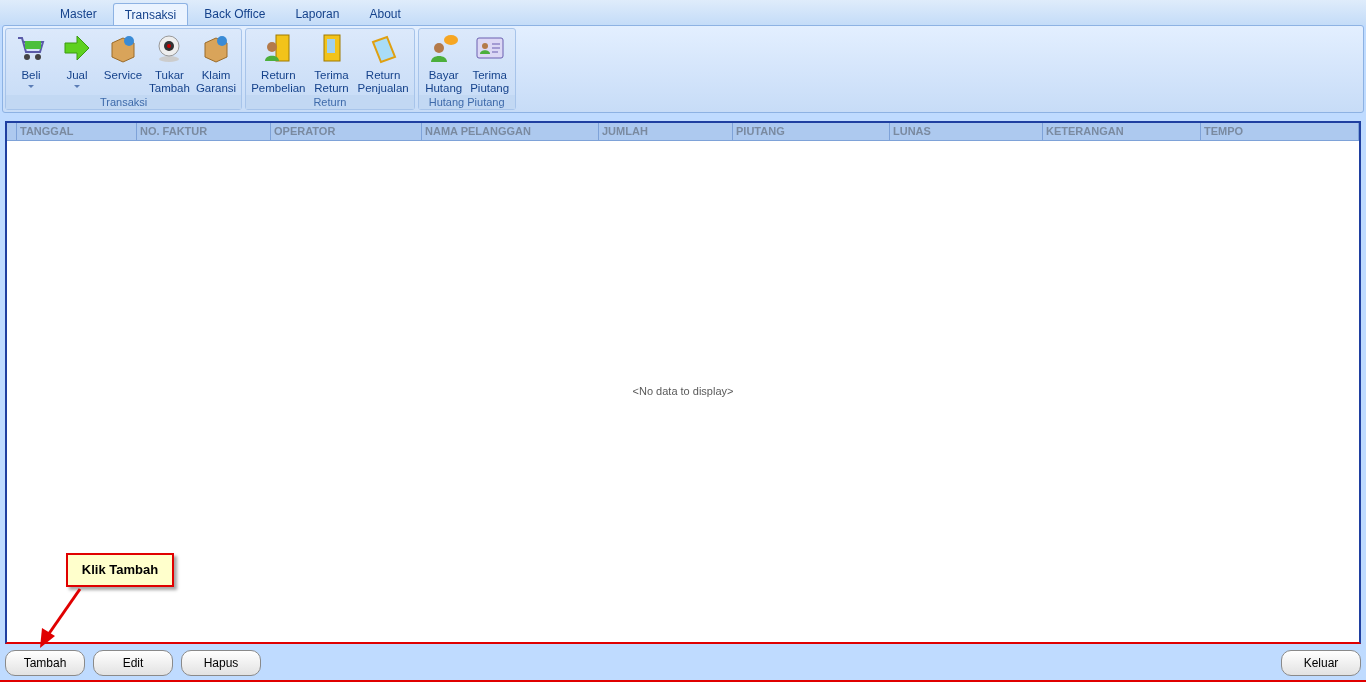 The image size is (1366, 682). I want to click on group-title: Return, so click(330, 102).